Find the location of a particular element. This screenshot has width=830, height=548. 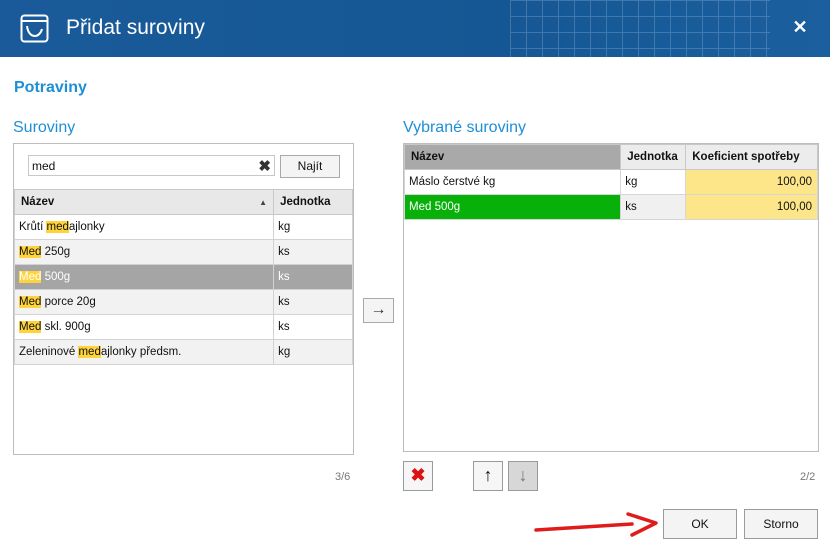

app-icon is located at coordinates (34, 28).